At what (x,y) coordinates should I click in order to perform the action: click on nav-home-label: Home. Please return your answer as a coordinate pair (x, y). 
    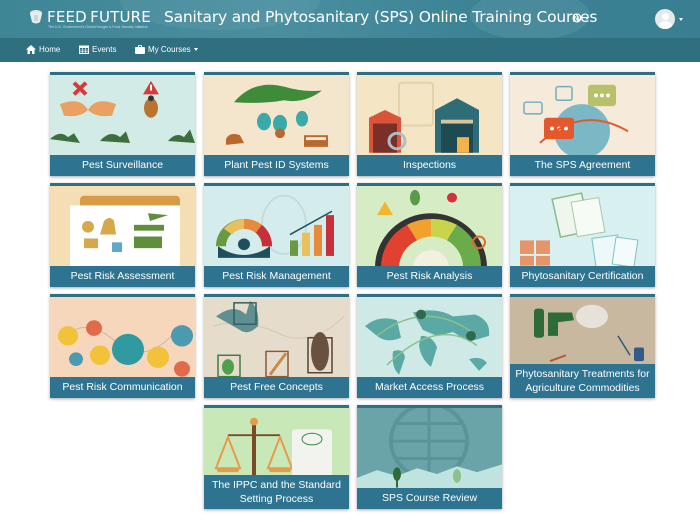
    Looking at the image, I should click on (50, 49).